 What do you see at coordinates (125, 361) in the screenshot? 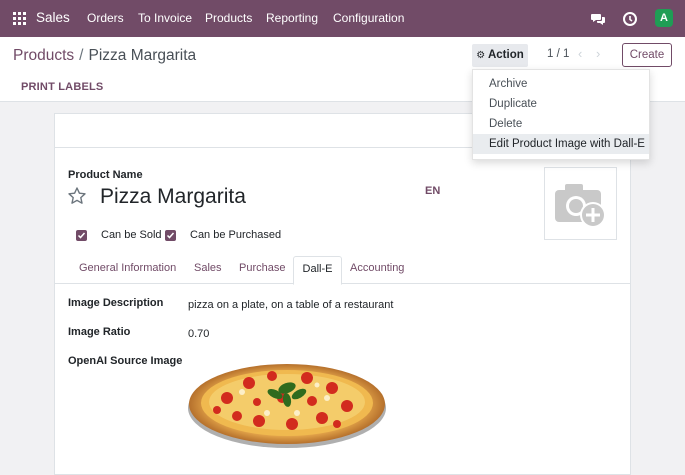
I see `openai-source-image-label: OpenAI Source Image` at bounding box center [125, 361].